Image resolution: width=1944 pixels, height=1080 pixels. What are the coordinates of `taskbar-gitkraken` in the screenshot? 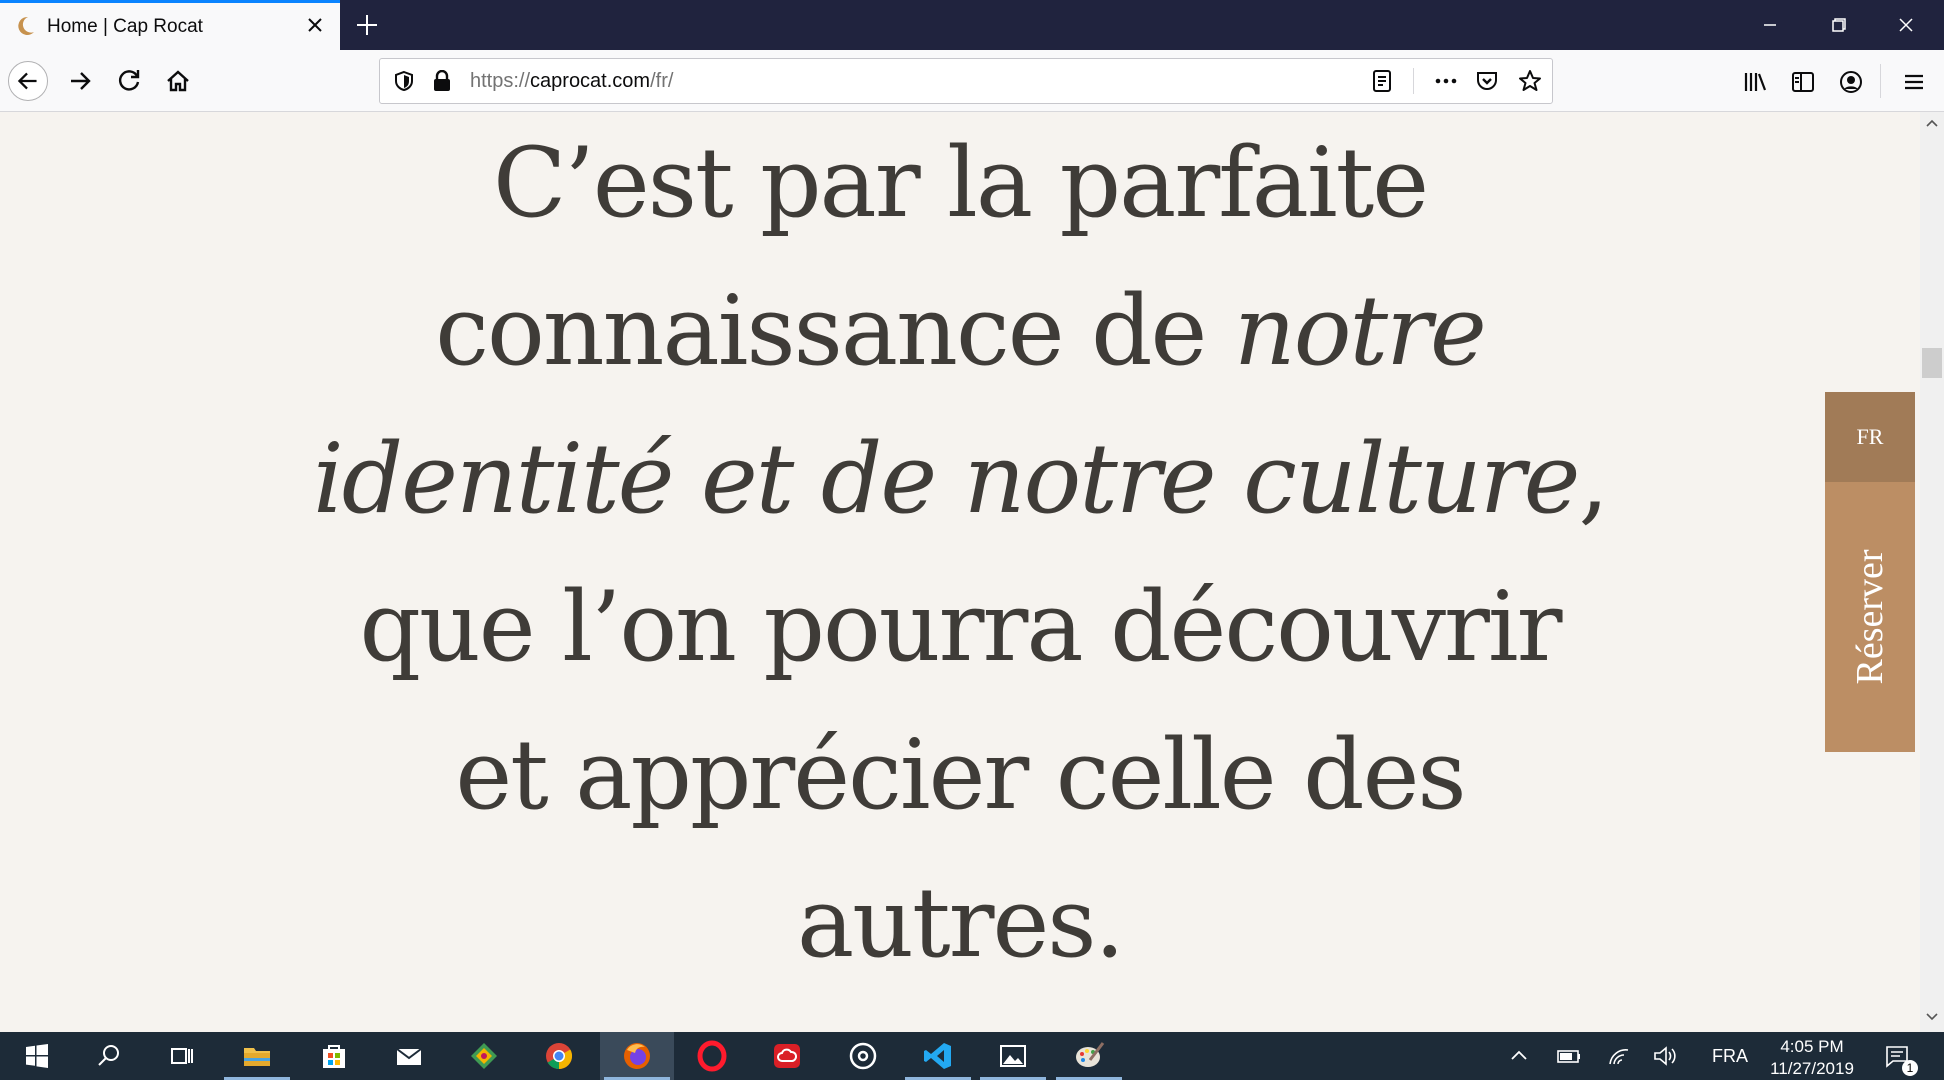 It's located at (484, 1056).